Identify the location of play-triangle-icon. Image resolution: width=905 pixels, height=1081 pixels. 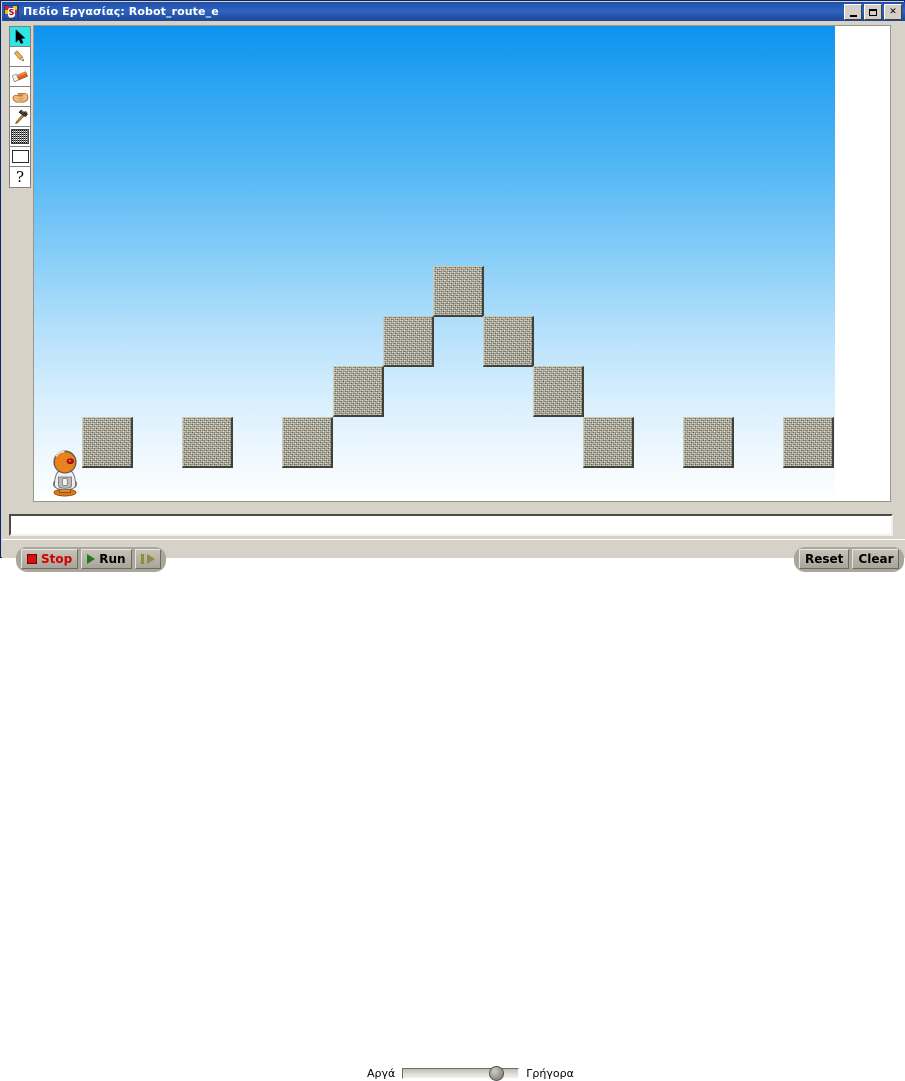
(91, 559).